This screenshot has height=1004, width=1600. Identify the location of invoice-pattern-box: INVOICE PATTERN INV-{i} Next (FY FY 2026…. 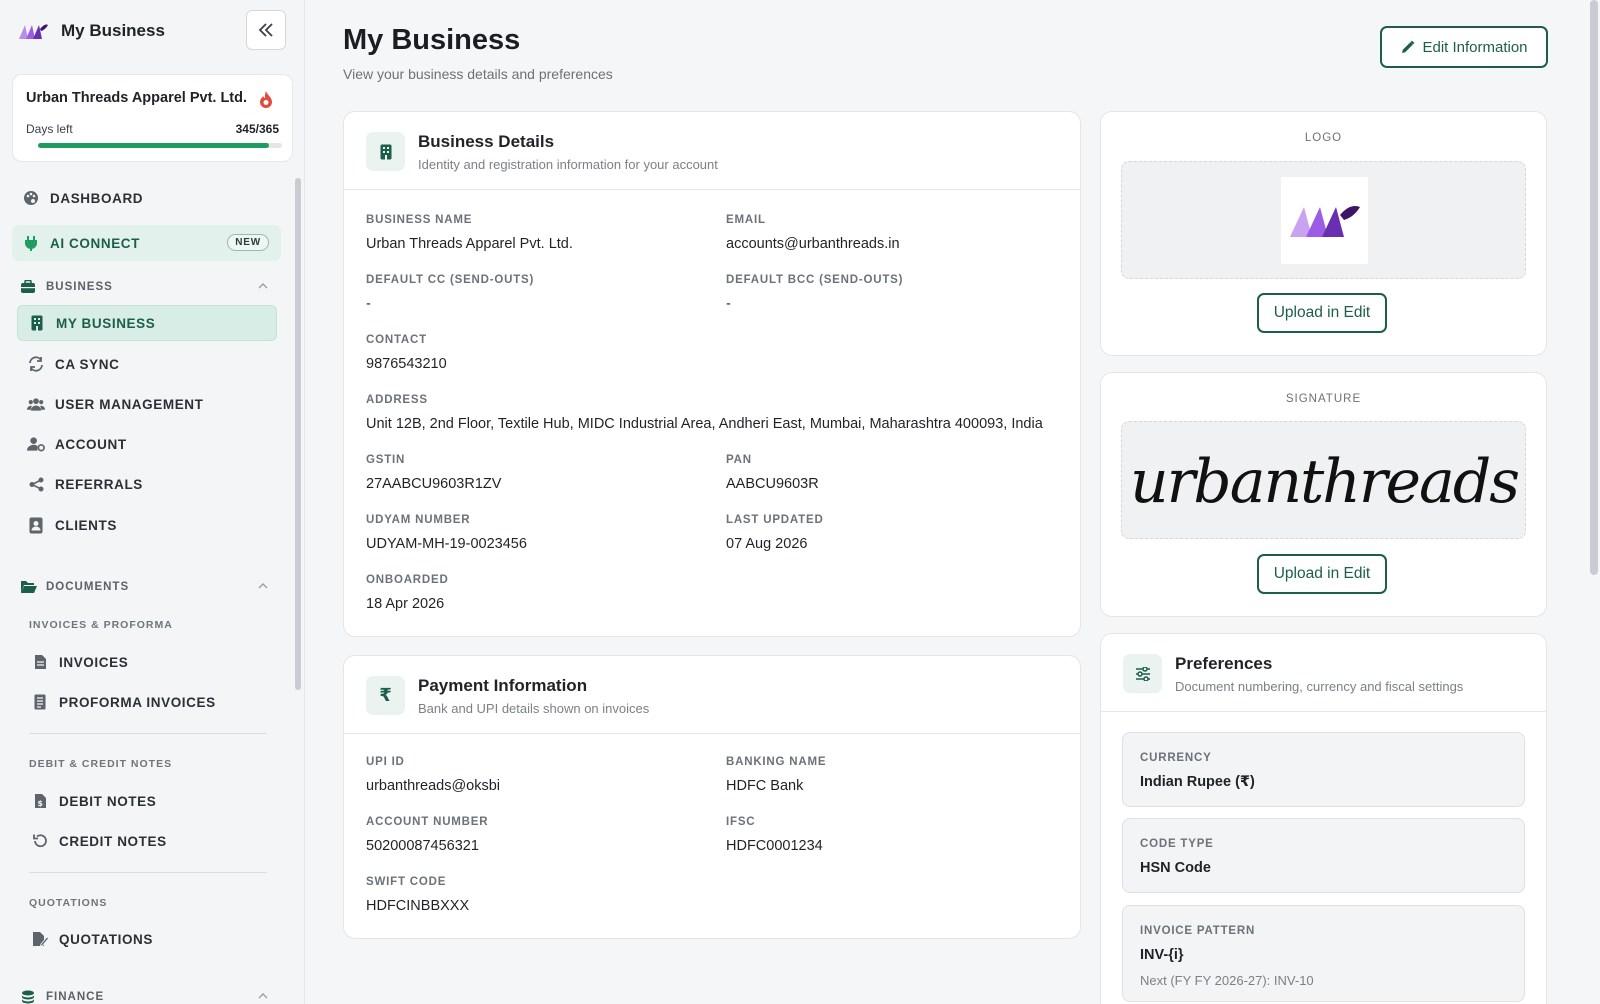
(1323, 953).